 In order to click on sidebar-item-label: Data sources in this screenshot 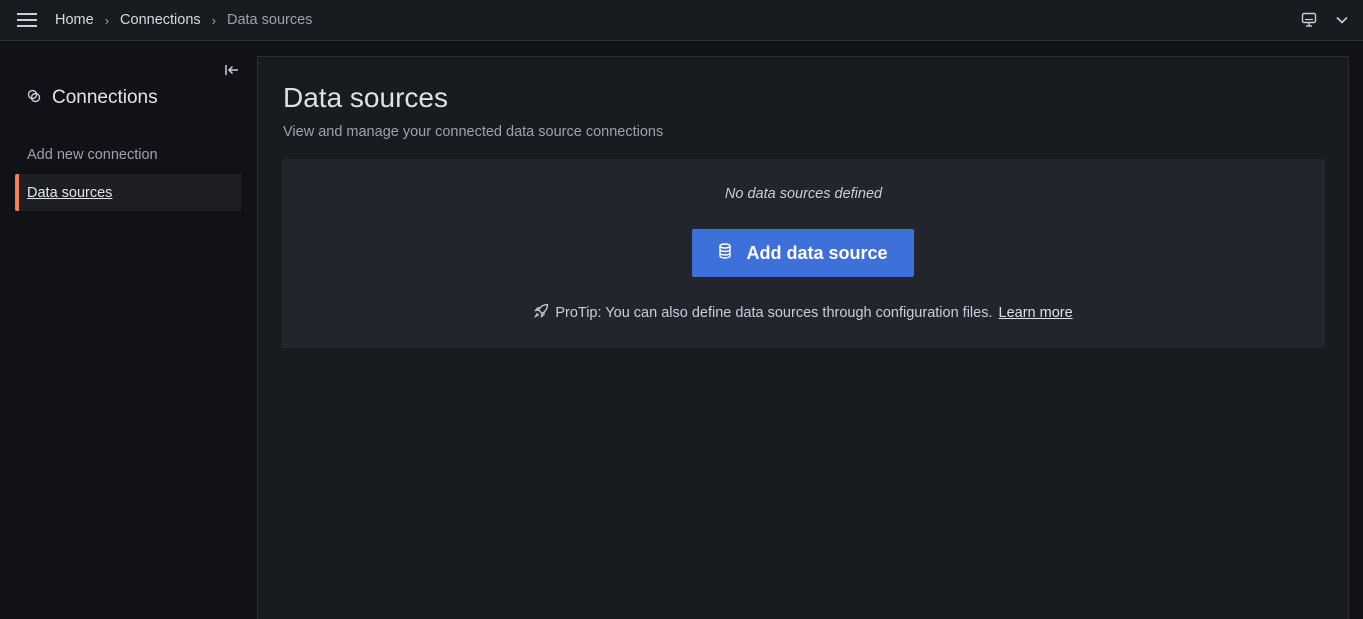, I will do `click(70, 192)`.